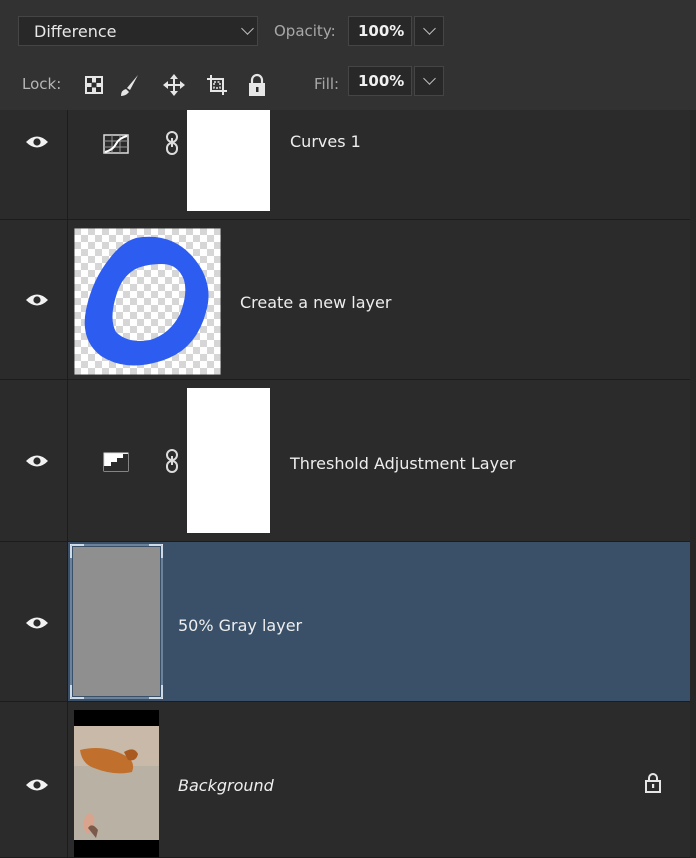 Image resolution: width=696 pixels, height=858 pixels. Describe the element at coordinates (305, 31) in the screenshot. I see `opacity-label: Opacity:` at that location.